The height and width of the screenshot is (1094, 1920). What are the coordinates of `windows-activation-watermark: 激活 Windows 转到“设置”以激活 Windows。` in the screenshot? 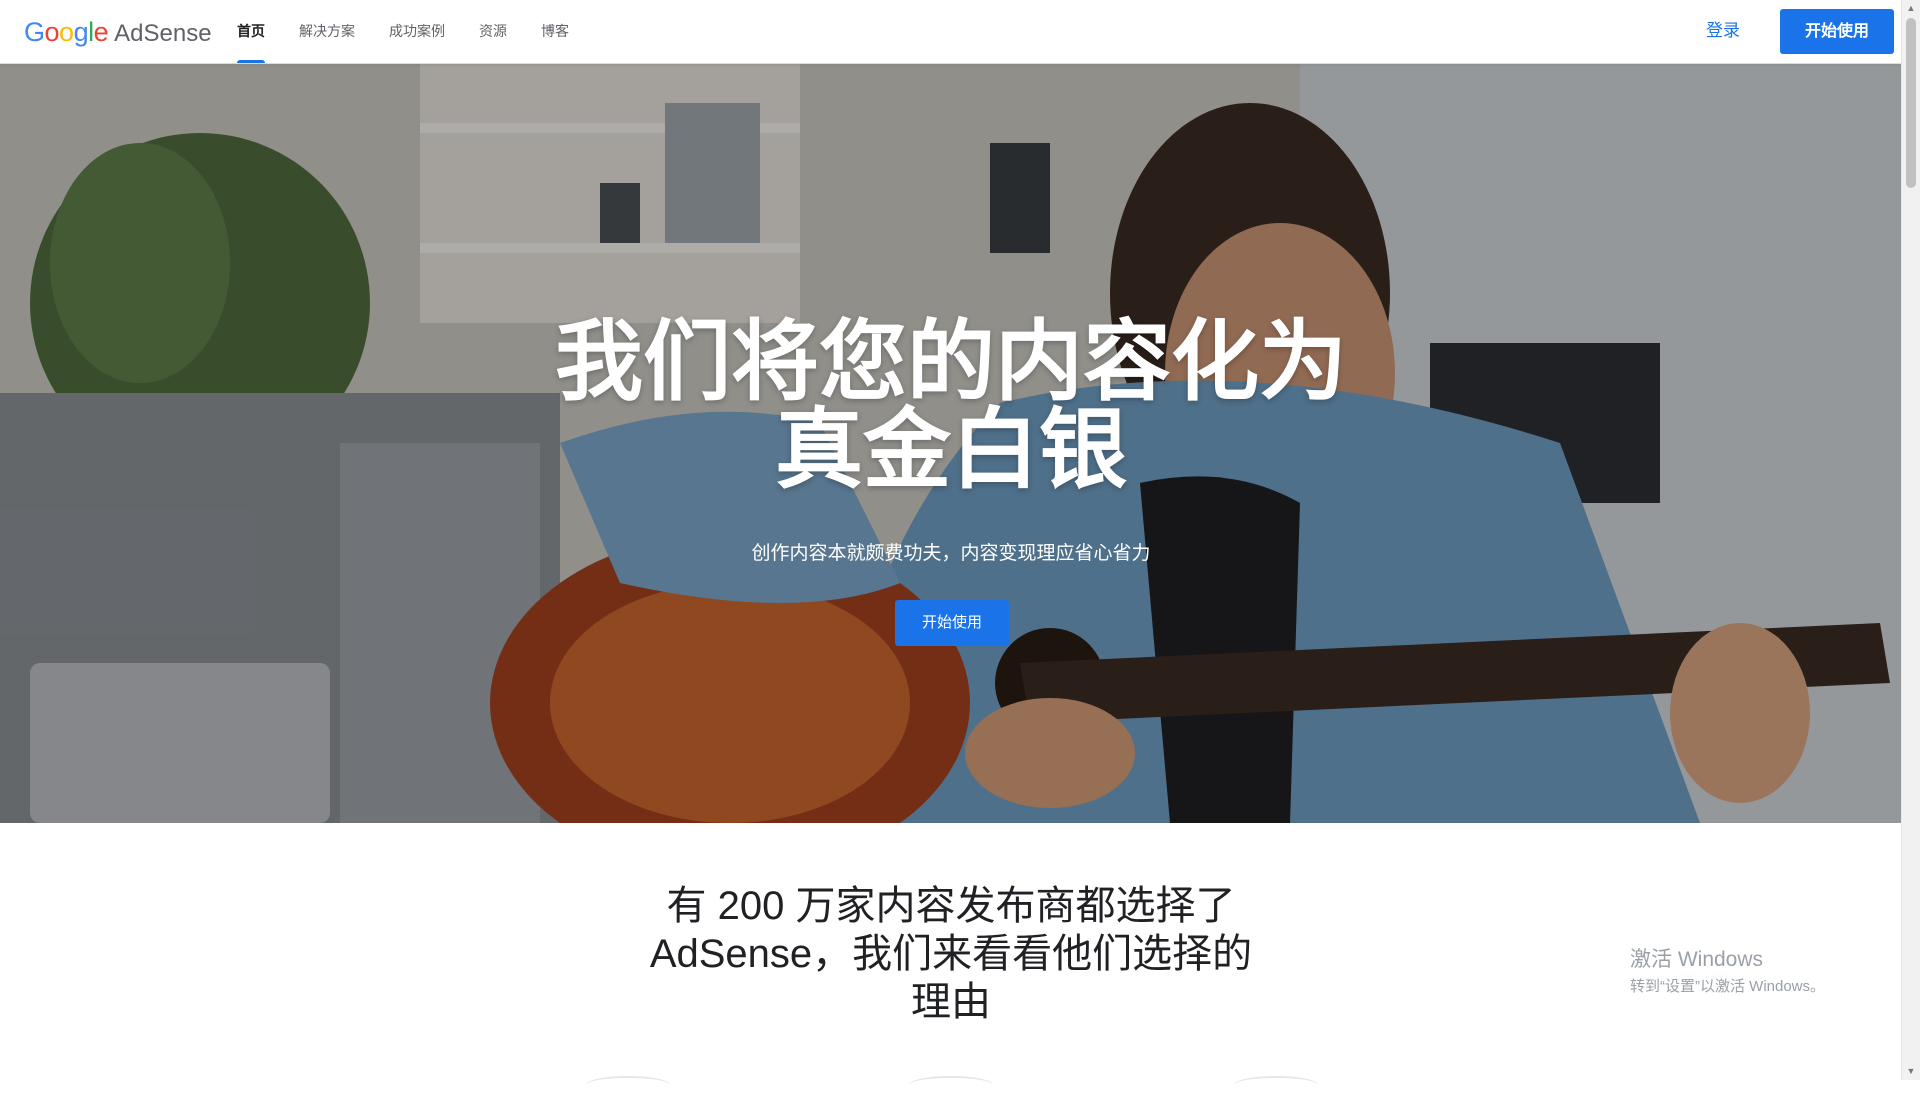 It's located at (1727, 969).